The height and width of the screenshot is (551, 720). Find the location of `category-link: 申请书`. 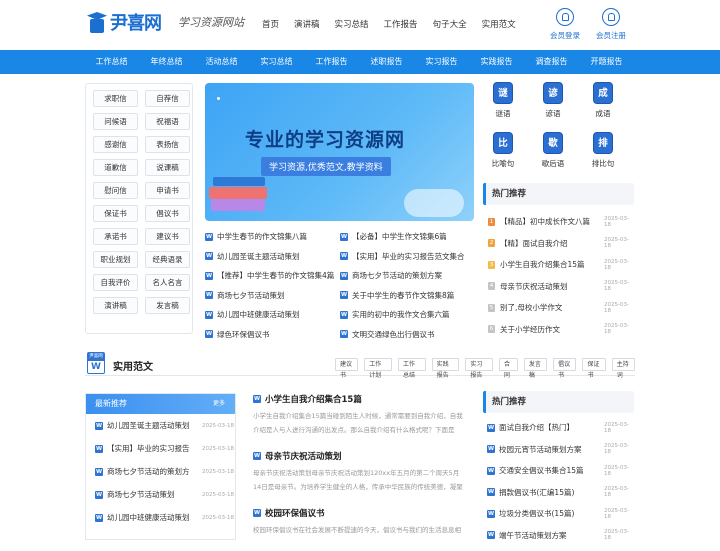

category-link: 申请书 is located at coordinates (167, 190).